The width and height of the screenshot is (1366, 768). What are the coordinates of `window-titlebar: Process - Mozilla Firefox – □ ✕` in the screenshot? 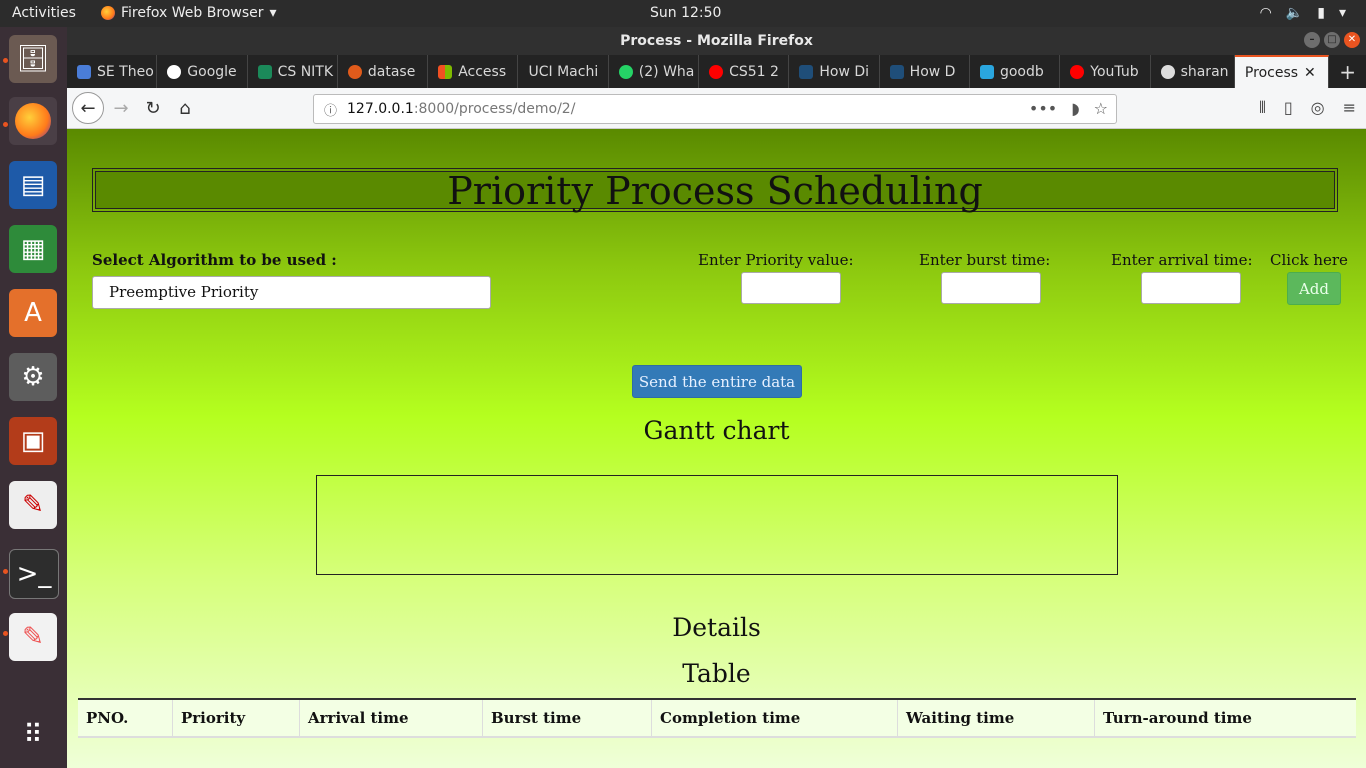 It's located at (716, 41).